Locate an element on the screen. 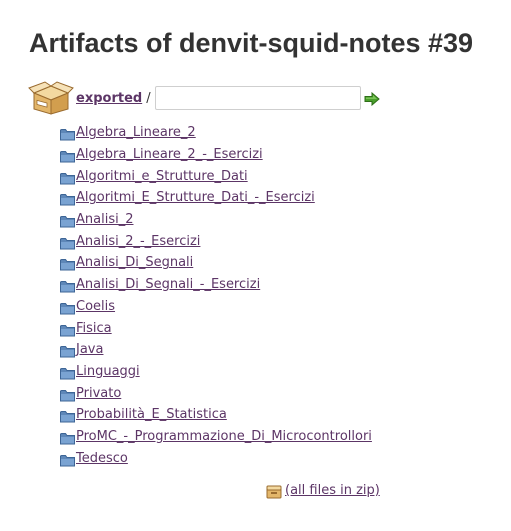 Image resolution: width=511 pixels, height=531 pixels. list-item: Probabilità_E_Statistica is located at coordinates (216, 415).